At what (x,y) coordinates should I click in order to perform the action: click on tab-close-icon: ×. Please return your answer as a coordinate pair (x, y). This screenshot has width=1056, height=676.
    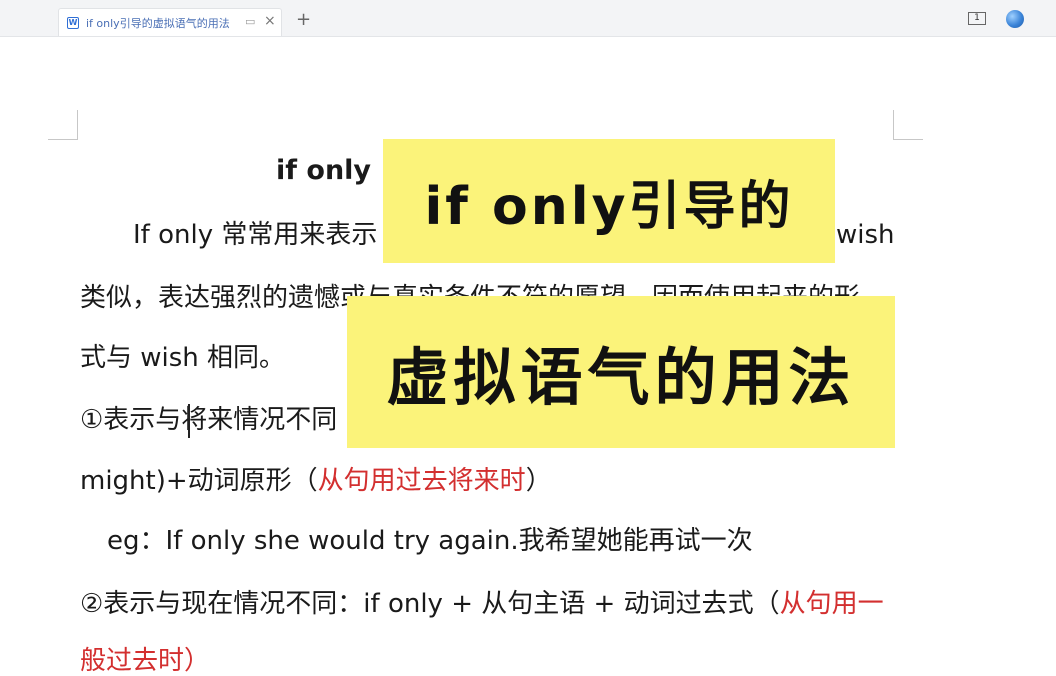
    Looking at the image, I should click on (270, 21).